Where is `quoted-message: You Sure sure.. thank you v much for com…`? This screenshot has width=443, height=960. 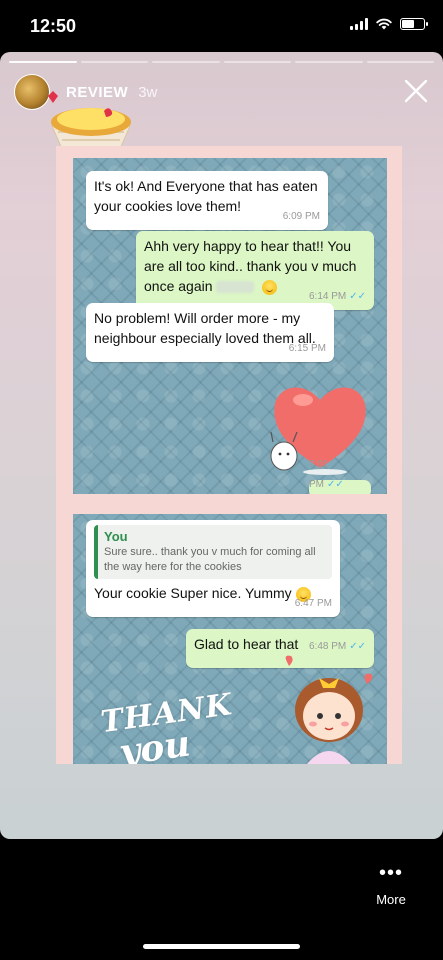
quoted-message: You Sure sure.. thank you v much for com… is located at coordinates (213, 552).